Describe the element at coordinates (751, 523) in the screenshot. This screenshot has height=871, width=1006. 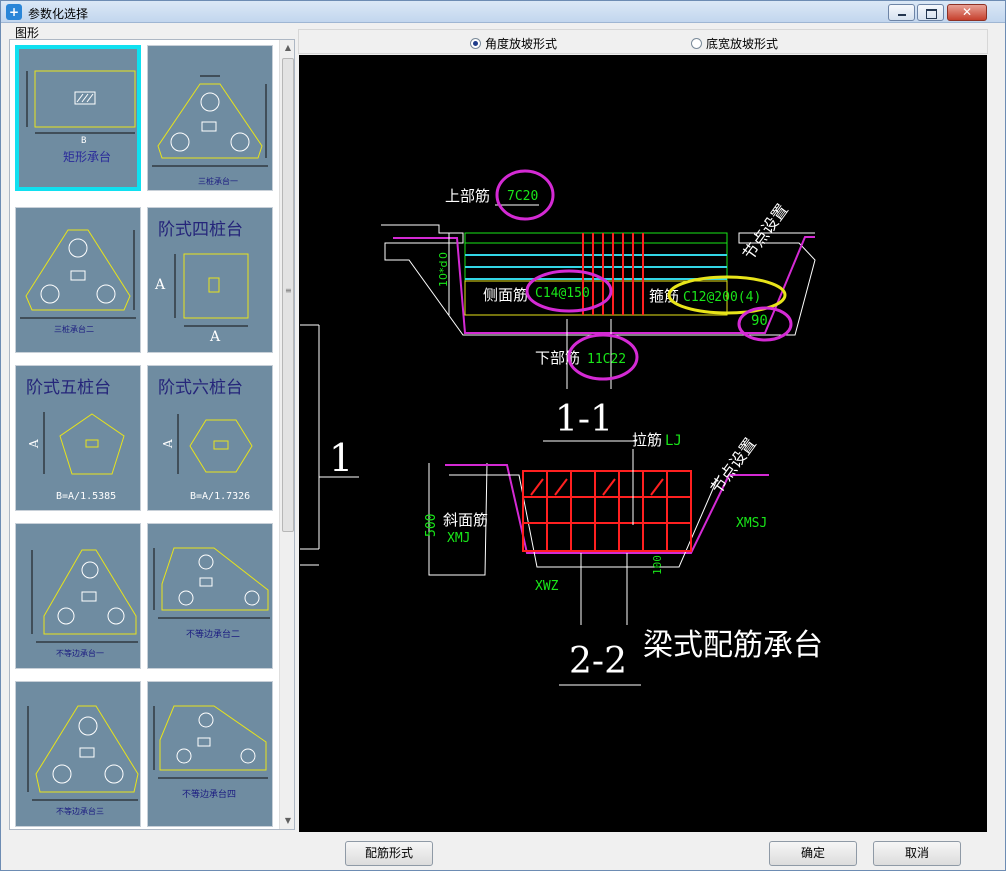
I see `xmsj-label: XMSJ` at that location.